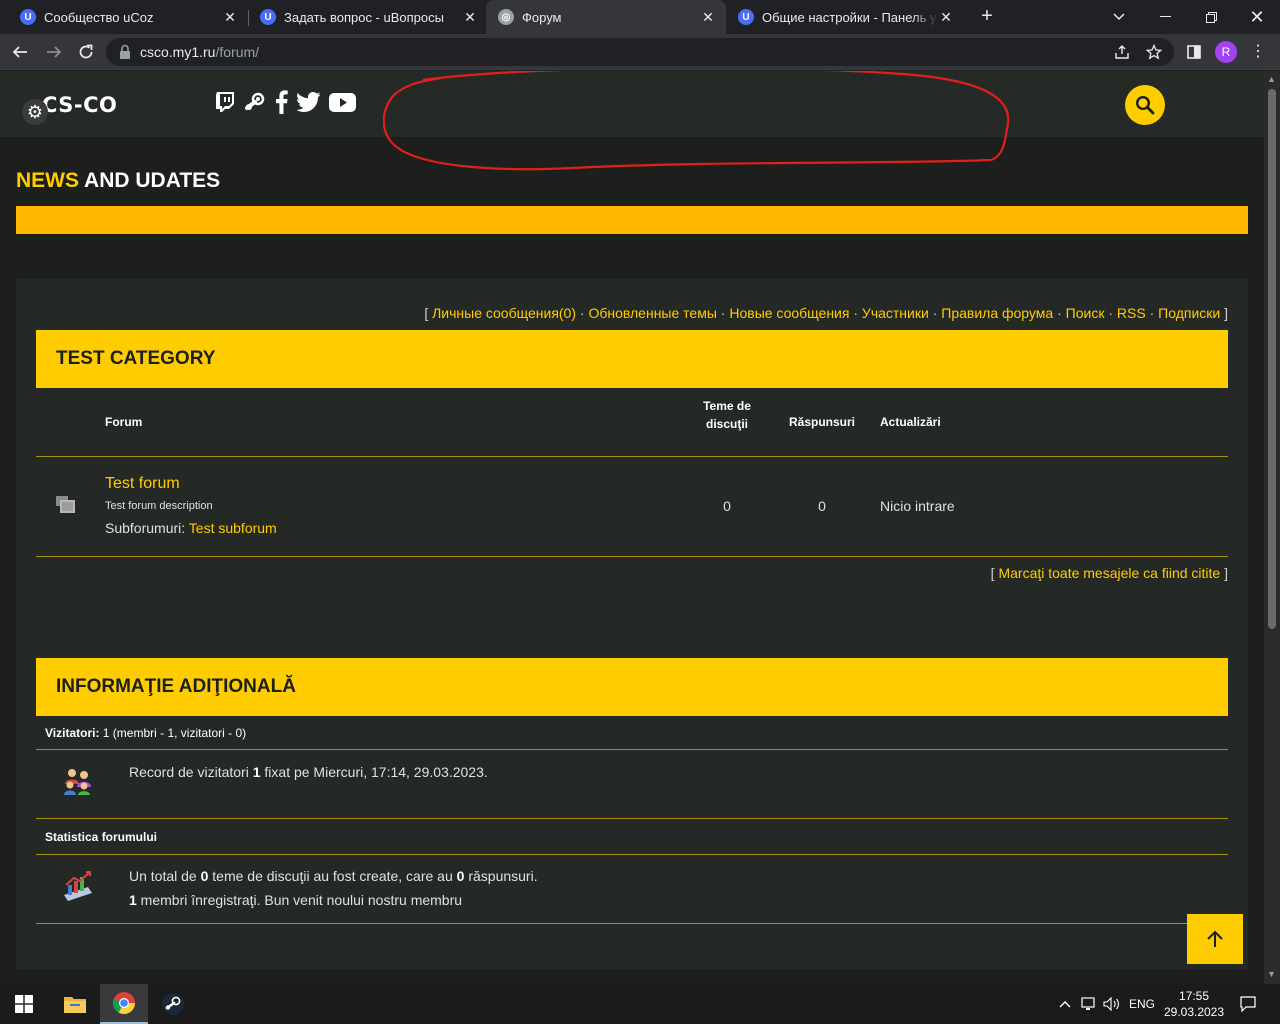  What do you see at coordinates (65, 504) in the screenshot?
I see `forum-folder-icon` at bounding box center [65, 504].